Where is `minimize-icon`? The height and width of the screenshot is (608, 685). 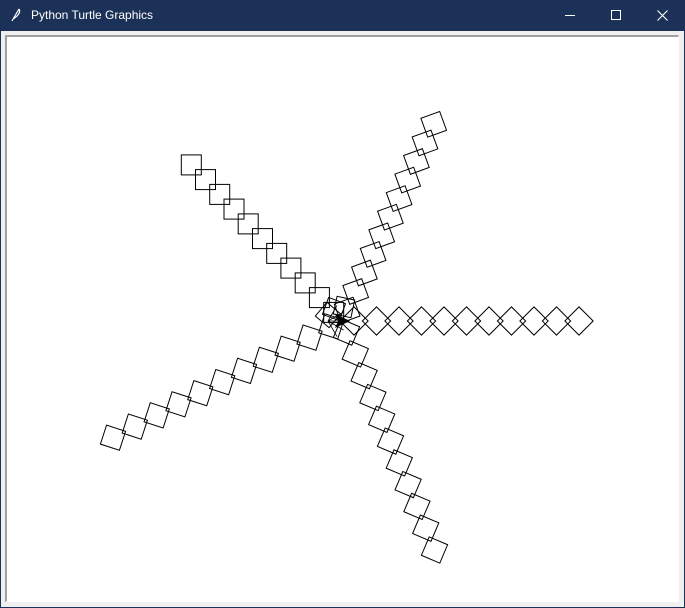 minimize-icon is located at coordinates (570, 15).